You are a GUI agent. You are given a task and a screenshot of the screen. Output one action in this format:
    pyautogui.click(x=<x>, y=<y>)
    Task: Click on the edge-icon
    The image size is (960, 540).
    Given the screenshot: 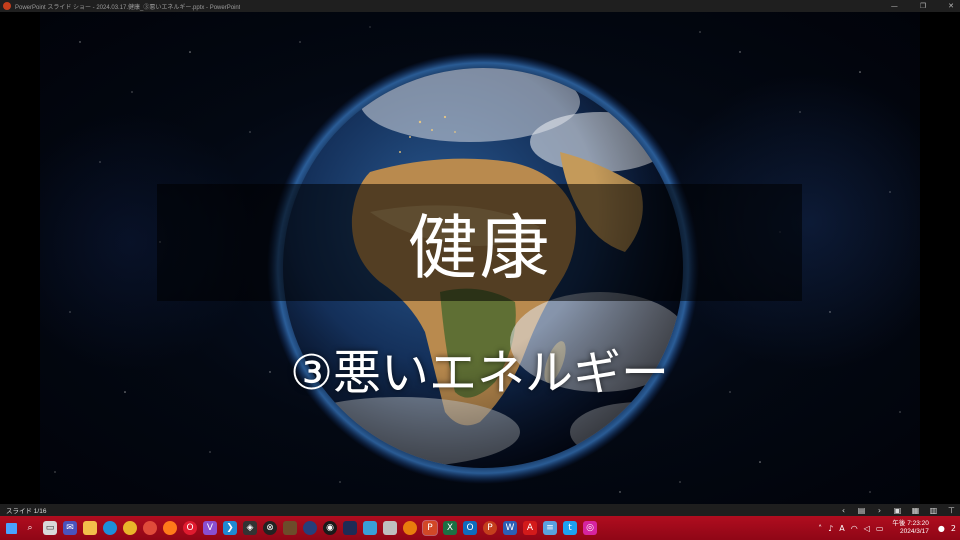 What is the action you would take?
    pyautogui.click(x=110, y=528)
    